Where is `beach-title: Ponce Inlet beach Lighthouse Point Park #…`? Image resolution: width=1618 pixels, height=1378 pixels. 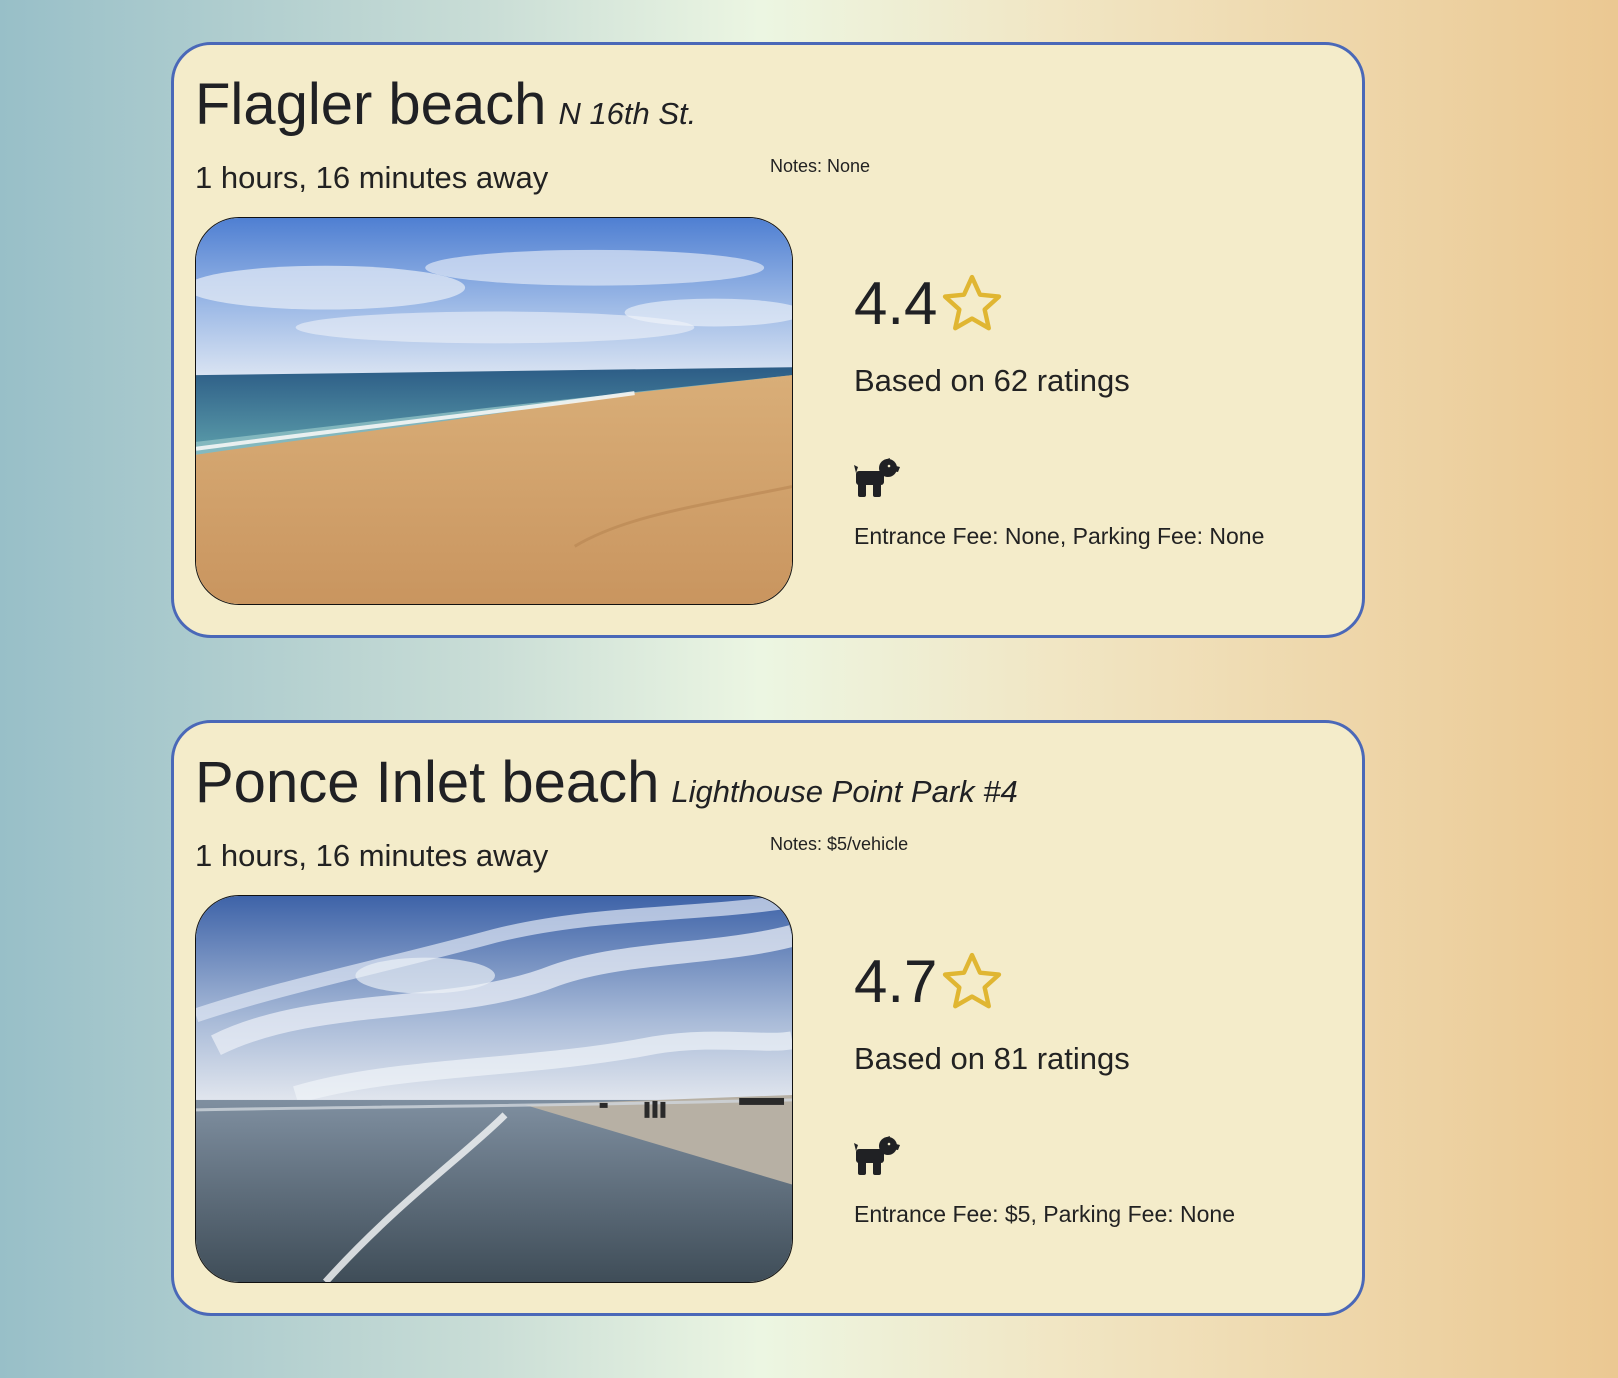
beach-title: Ponce Inlet beach Lighthouse Point Park #… is located at coordinates (606, 782).